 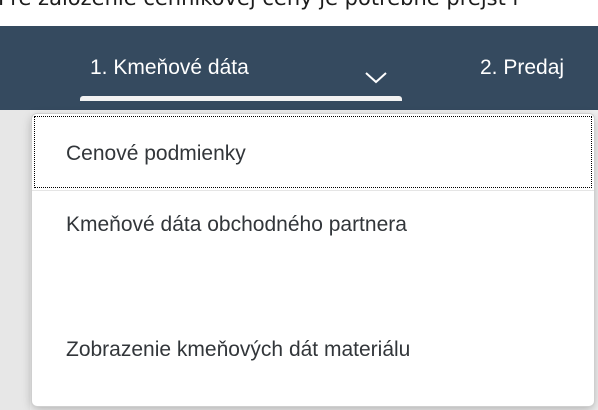 I want to click on tab-label: 2. Predaj, so click(x=522, y=67).